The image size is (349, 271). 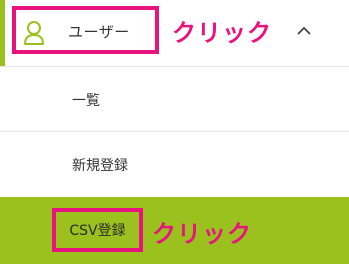 I want to click on click-annotation-csv: クリック, so click(x=202, y=234).